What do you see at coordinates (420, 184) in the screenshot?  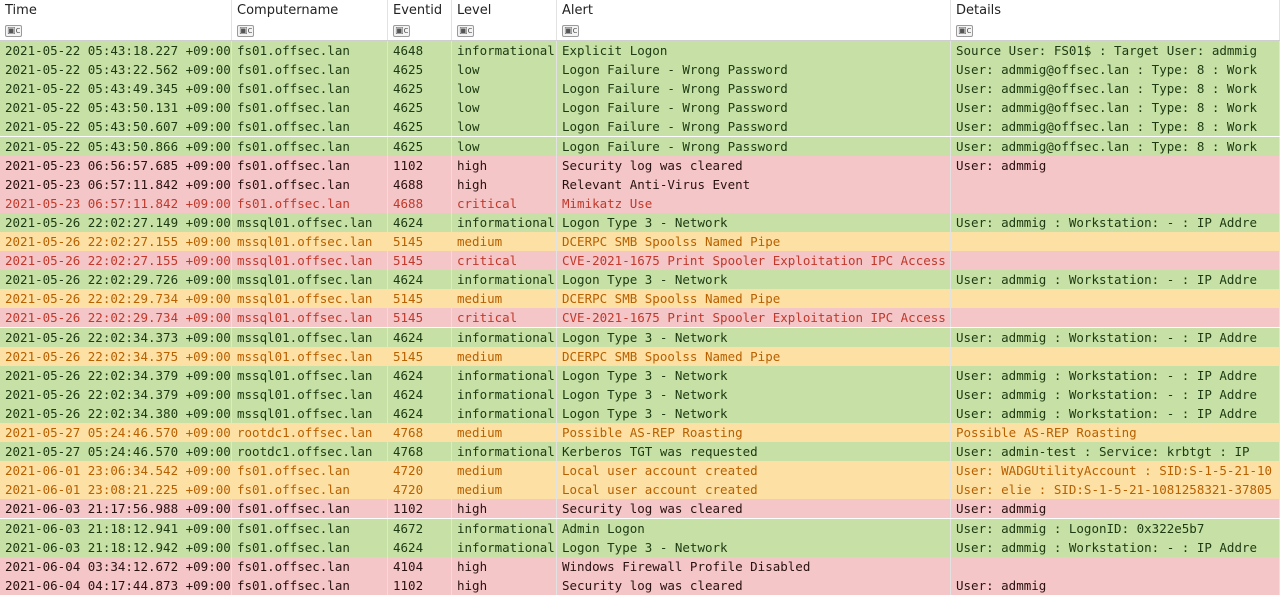 I see `cell-eventid: 4688` at bounding box center [420, 184].